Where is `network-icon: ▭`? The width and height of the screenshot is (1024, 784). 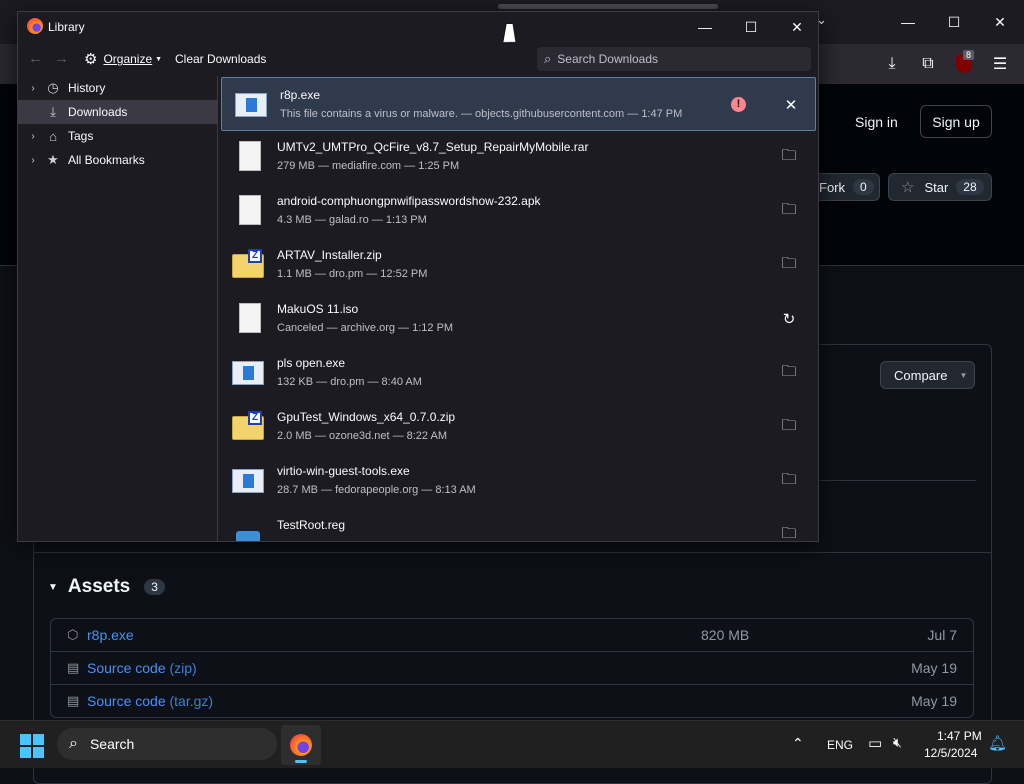 network-icon: ▭ is located at coordinates (875, 743).